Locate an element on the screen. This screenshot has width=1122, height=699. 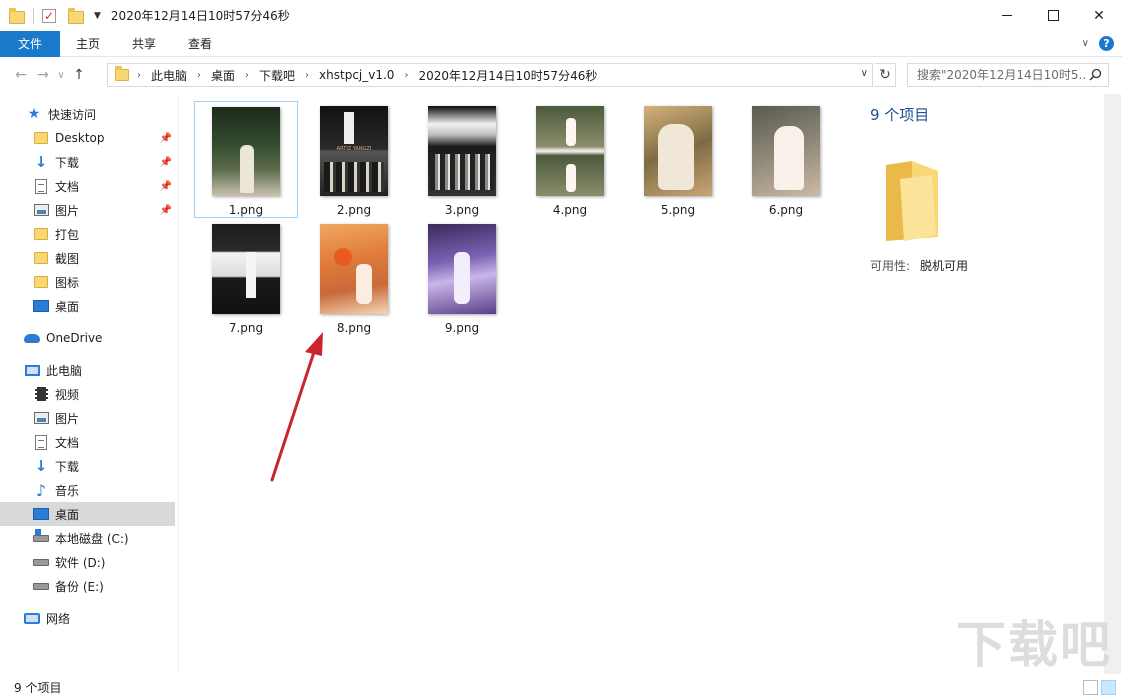
breadcrumb-app-folder: xhstpcj_v1.0 is located at coordinates (356, 75).